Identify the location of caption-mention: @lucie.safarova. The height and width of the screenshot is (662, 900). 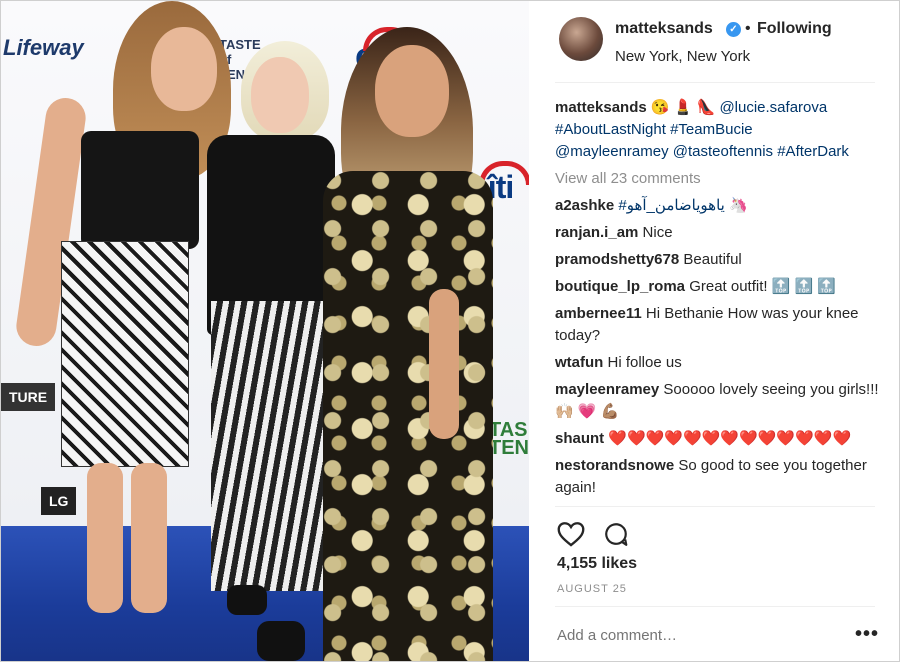
(773, 107).